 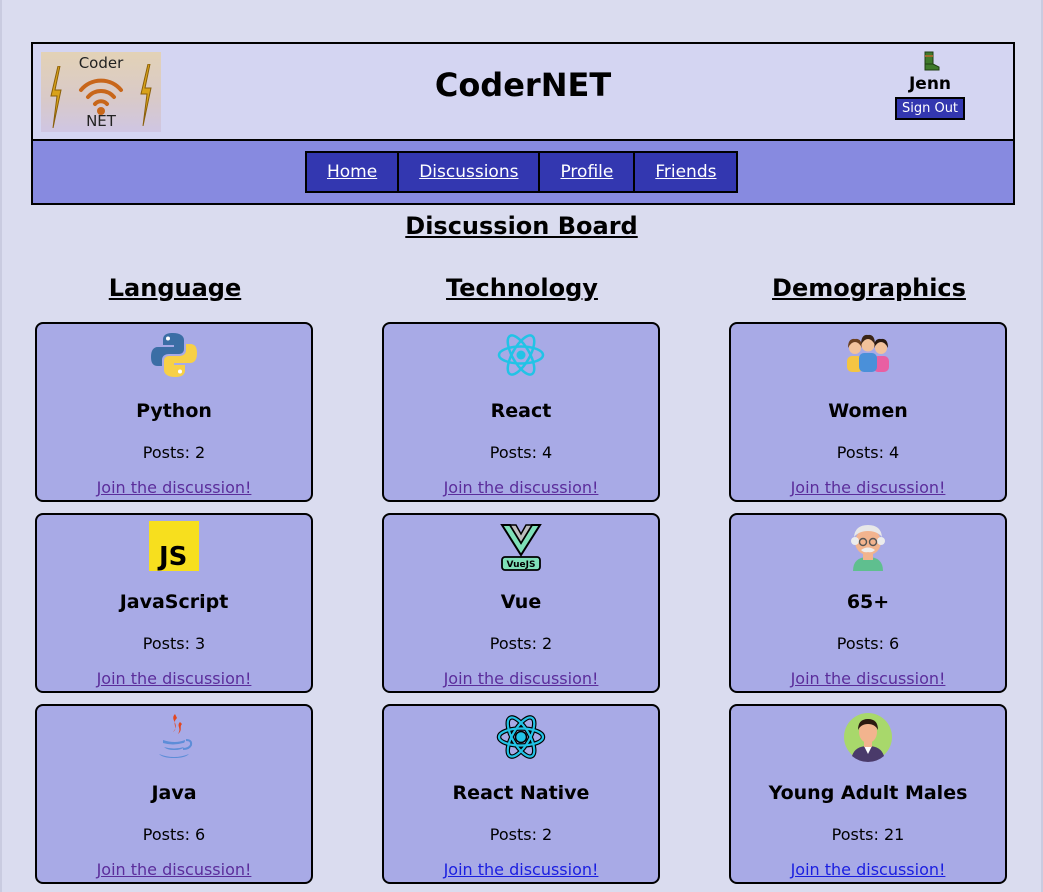 I want to click on topic-card-women: Women Posts: 4 Join the discussion!, so click(x=868, y=412).